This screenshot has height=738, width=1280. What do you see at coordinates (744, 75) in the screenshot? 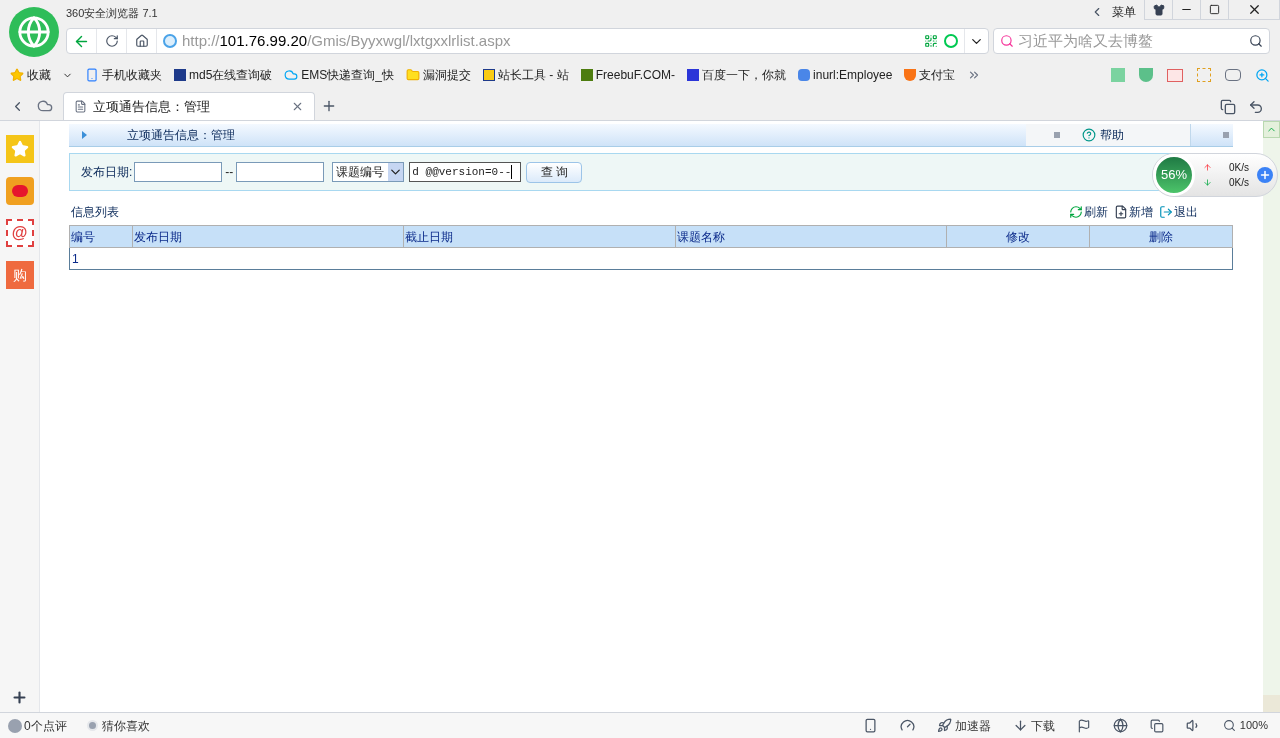
I see `bookmark-link: 百度一下，你就` at bounding box center [744, 75].